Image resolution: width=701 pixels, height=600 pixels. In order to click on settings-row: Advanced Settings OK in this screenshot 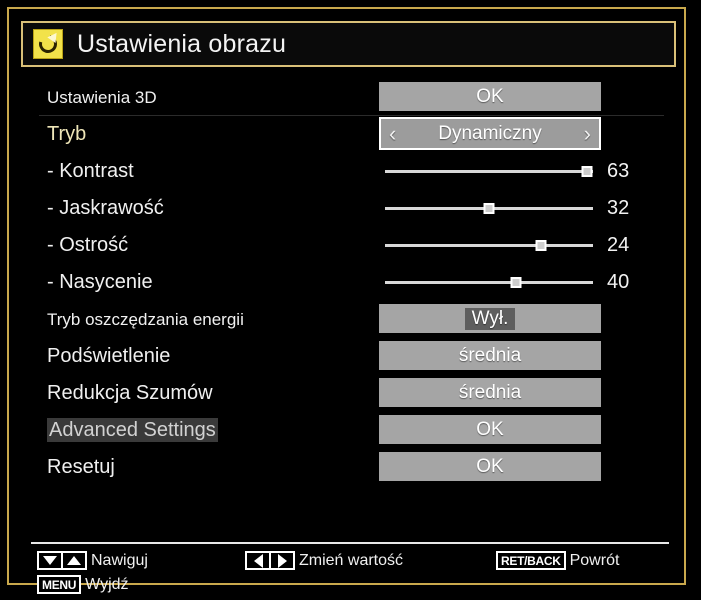, I will do `click(348, 430)`.